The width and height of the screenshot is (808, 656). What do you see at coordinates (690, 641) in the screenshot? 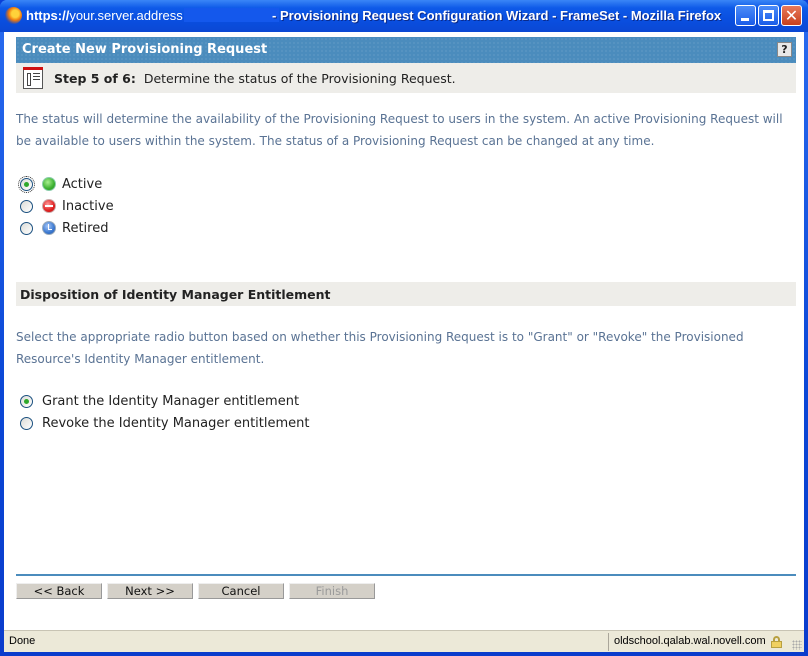
I see `status-host: oldschool.qalab.wal.novell.com` at bounding box center [690, 641].